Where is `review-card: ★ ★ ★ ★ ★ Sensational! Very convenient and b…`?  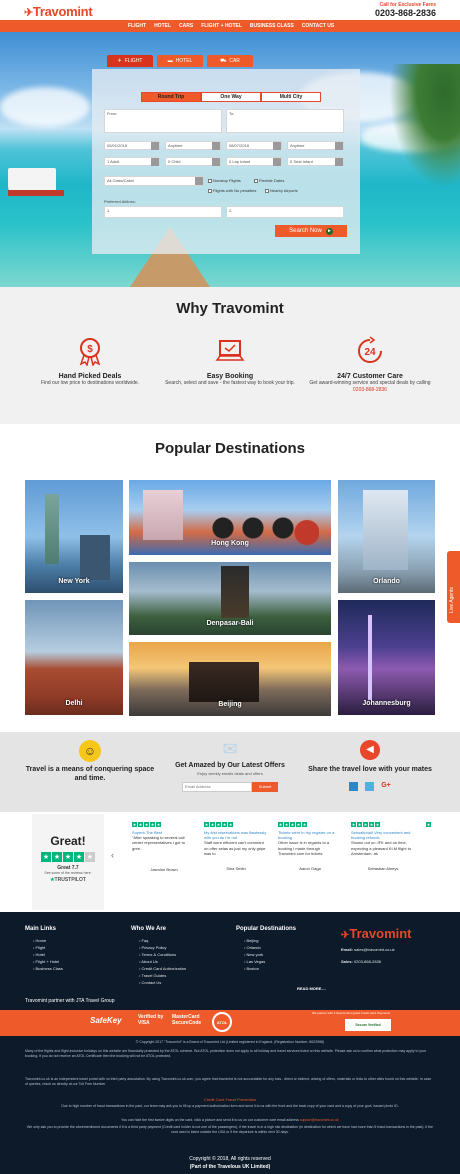
review-card: ★ ★ ★ ★ ★ Sensational! Very convenient and b… is located at coordinates (383, 846).